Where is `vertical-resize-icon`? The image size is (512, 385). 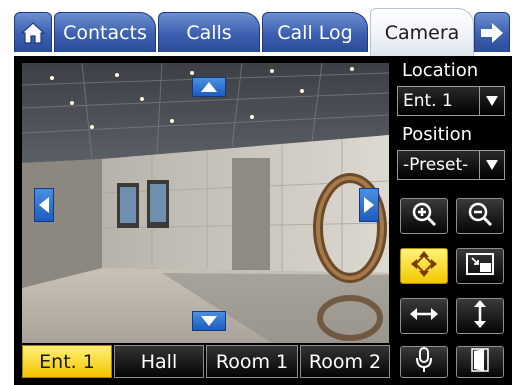 vertical-resize-icon is located at coordinates (480, 316).